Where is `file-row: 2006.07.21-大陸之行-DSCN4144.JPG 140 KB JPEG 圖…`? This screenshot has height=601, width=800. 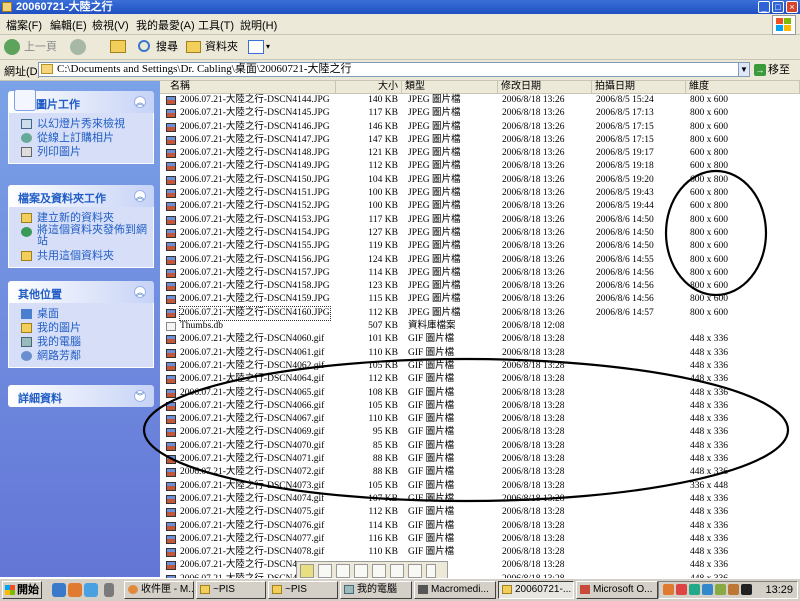
file-row: 2006.07.21-大陸之行-DSCN4144.JPG 140 KB JPEG 圖… is located at coordinates (480, 100).